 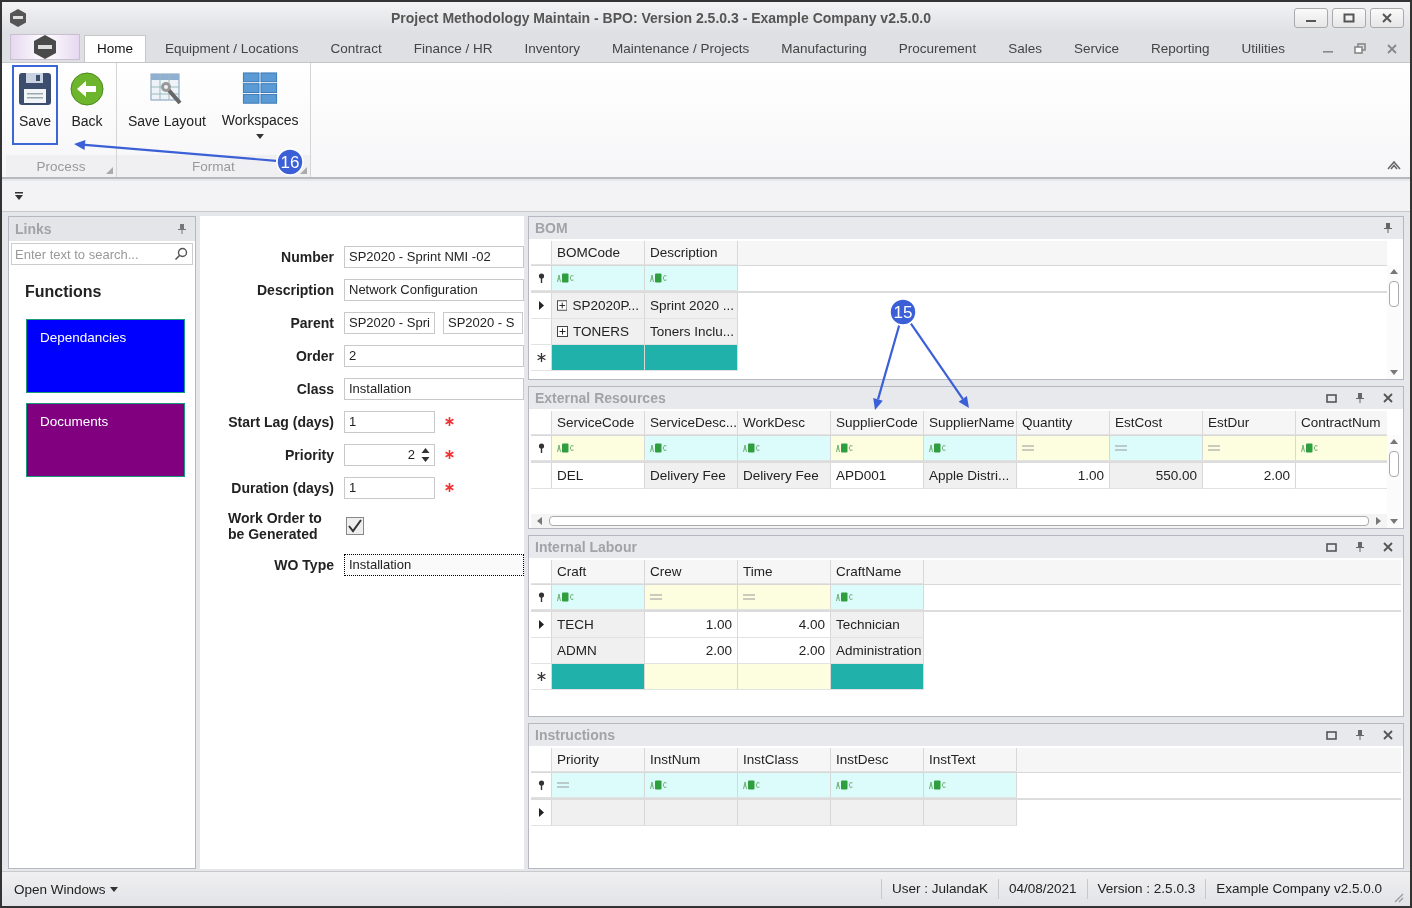 I want to click on ribbon-tab: Manufacturing, so click(x=824, y=48).